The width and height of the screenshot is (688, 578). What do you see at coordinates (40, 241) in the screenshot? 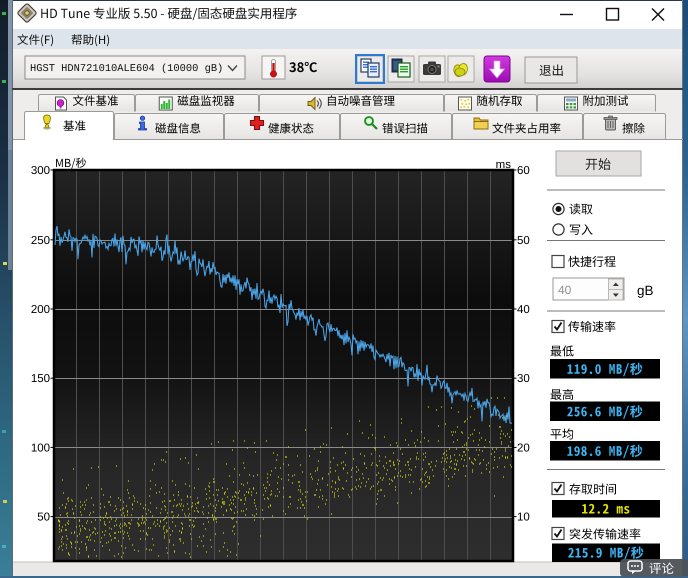
I see `svg-text: 250` at bounding box center [40, 241].